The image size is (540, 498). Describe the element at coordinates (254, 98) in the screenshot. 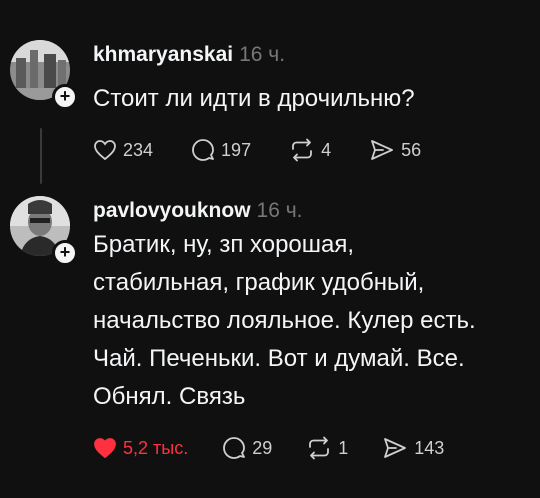

I see `post-text: Стоит ли идти в дрочильню?` at that location.